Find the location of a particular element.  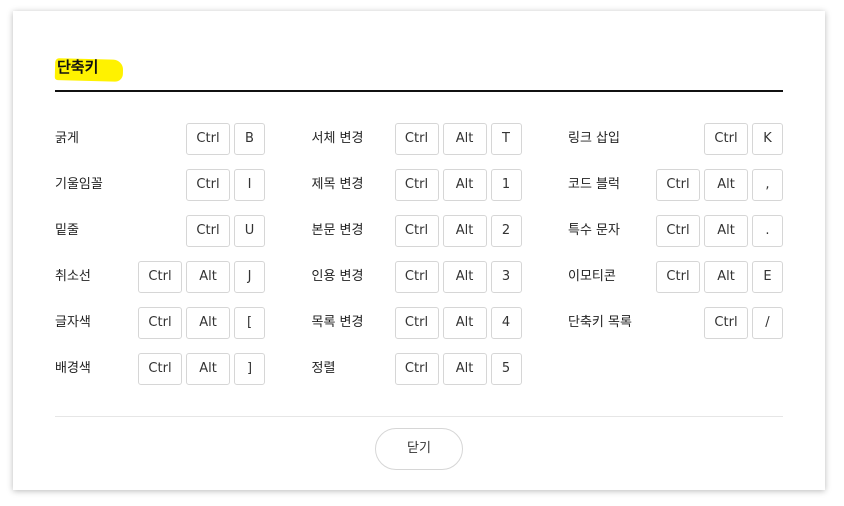

shortcut-label: 기울임꼴 is located at coordinates (79, 184).